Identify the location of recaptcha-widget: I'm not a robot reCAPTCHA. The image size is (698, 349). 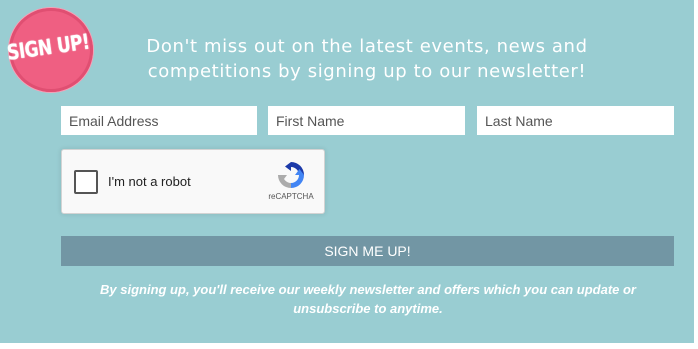
(193, 181).